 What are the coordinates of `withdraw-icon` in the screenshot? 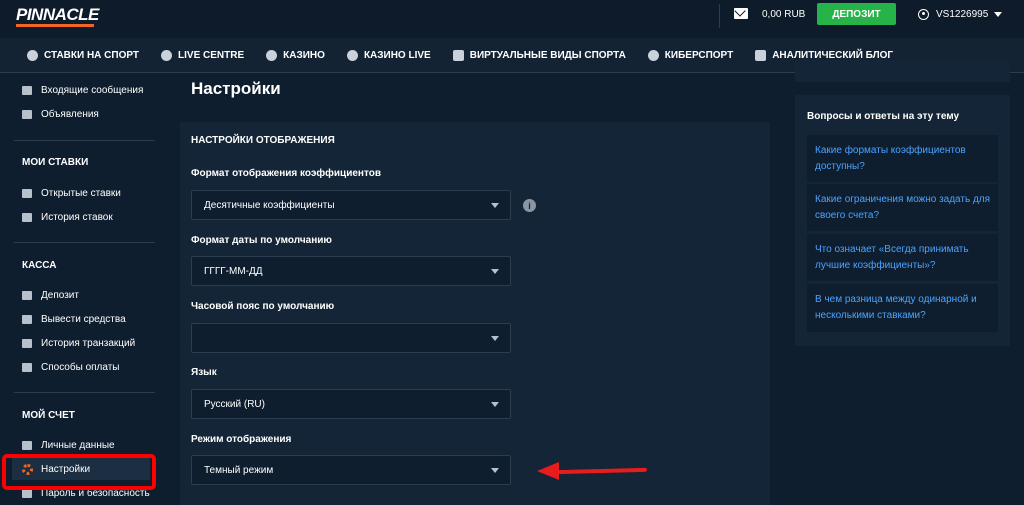 It's located at (27, 319).